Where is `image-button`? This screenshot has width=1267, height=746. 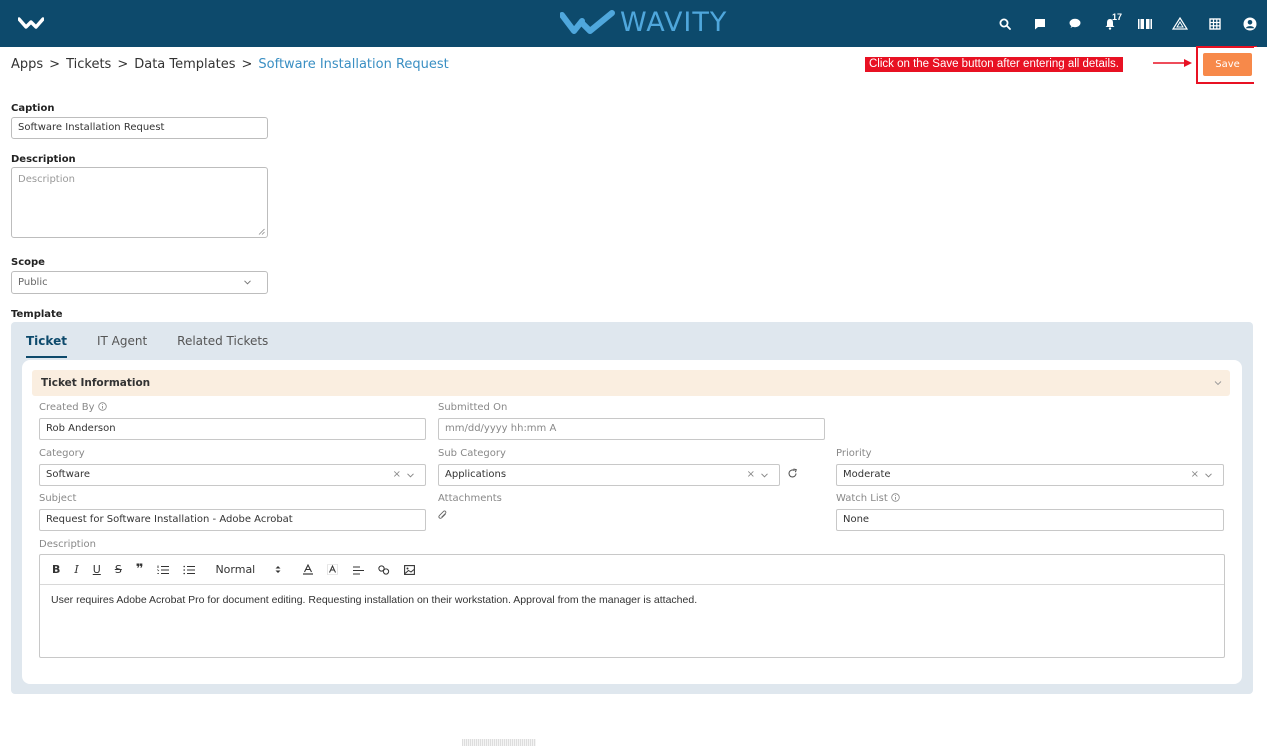
image-button is located at coordinates (410, 569).